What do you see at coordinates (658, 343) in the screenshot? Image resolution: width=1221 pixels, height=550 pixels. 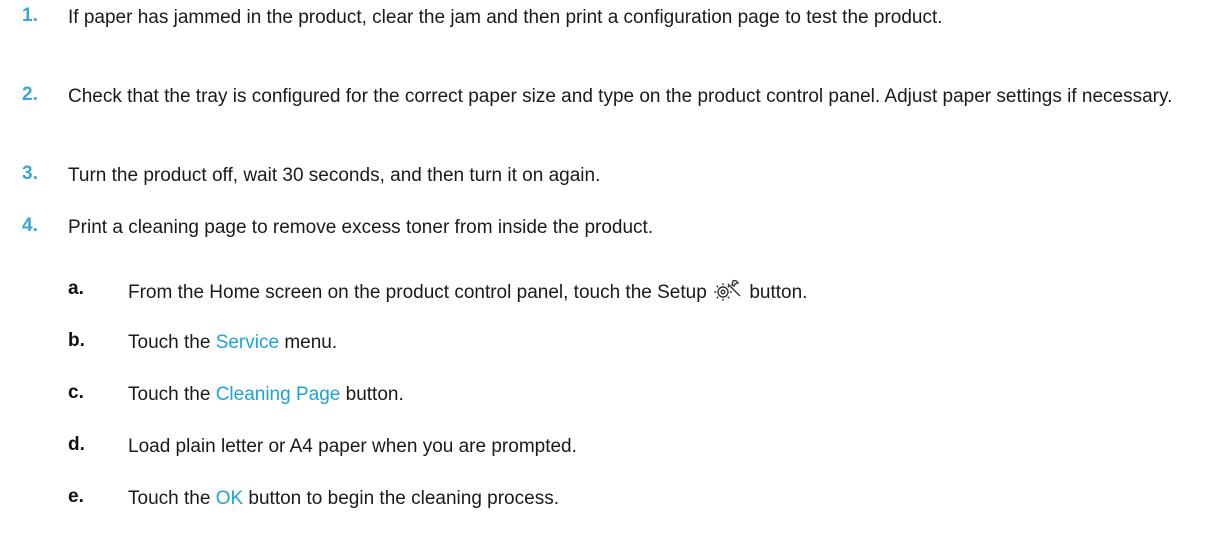 I see `substep-text: Touch the Service menu.` at bounding box center [658, 343].